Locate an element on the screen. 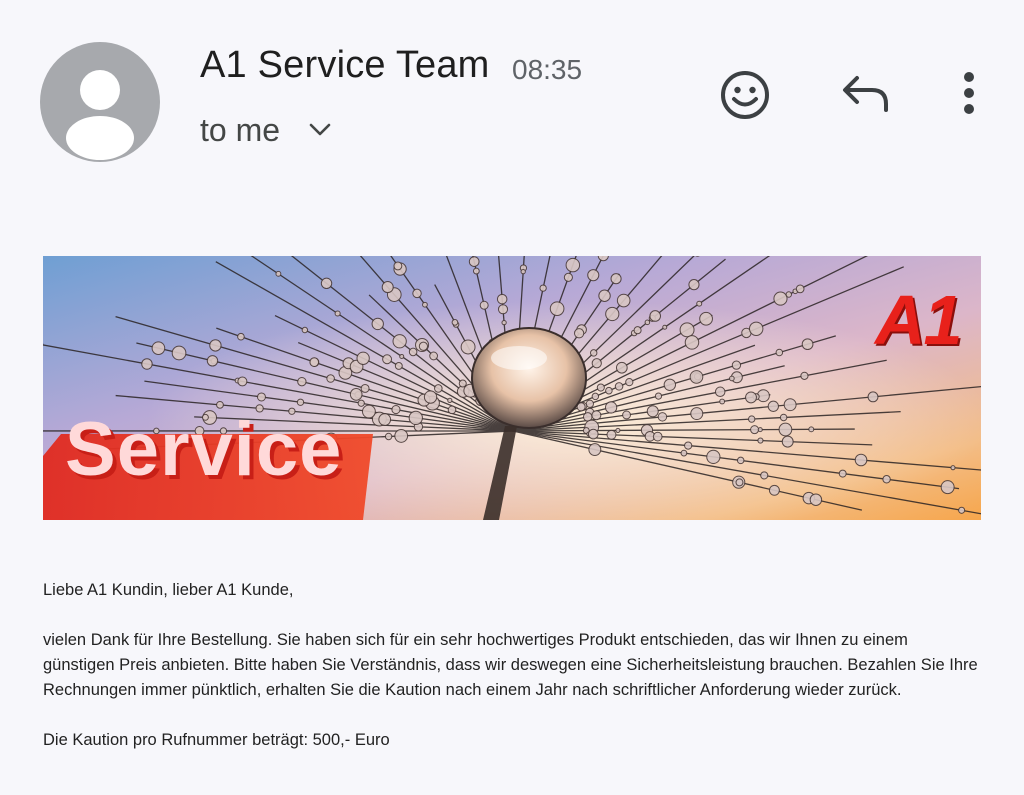 The height and width of the screenshot is (795, 1024). greeting: Liebe A1 Kundin, lieber A1 Kunde, is located at coordinates (168, 590).